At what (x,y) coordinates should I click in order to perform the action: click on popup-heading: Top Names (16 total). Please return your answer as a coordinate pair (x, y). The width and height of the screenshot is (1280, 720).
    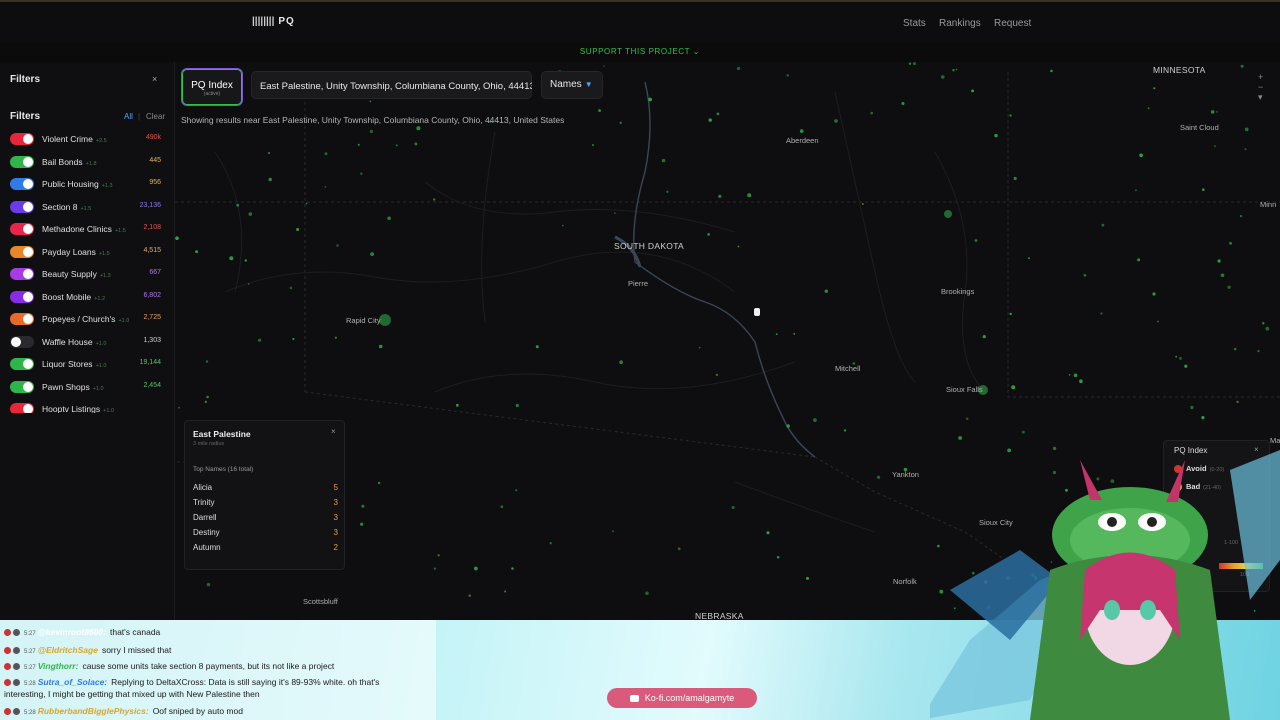
    Looking at the image, I should click on (223, 469).